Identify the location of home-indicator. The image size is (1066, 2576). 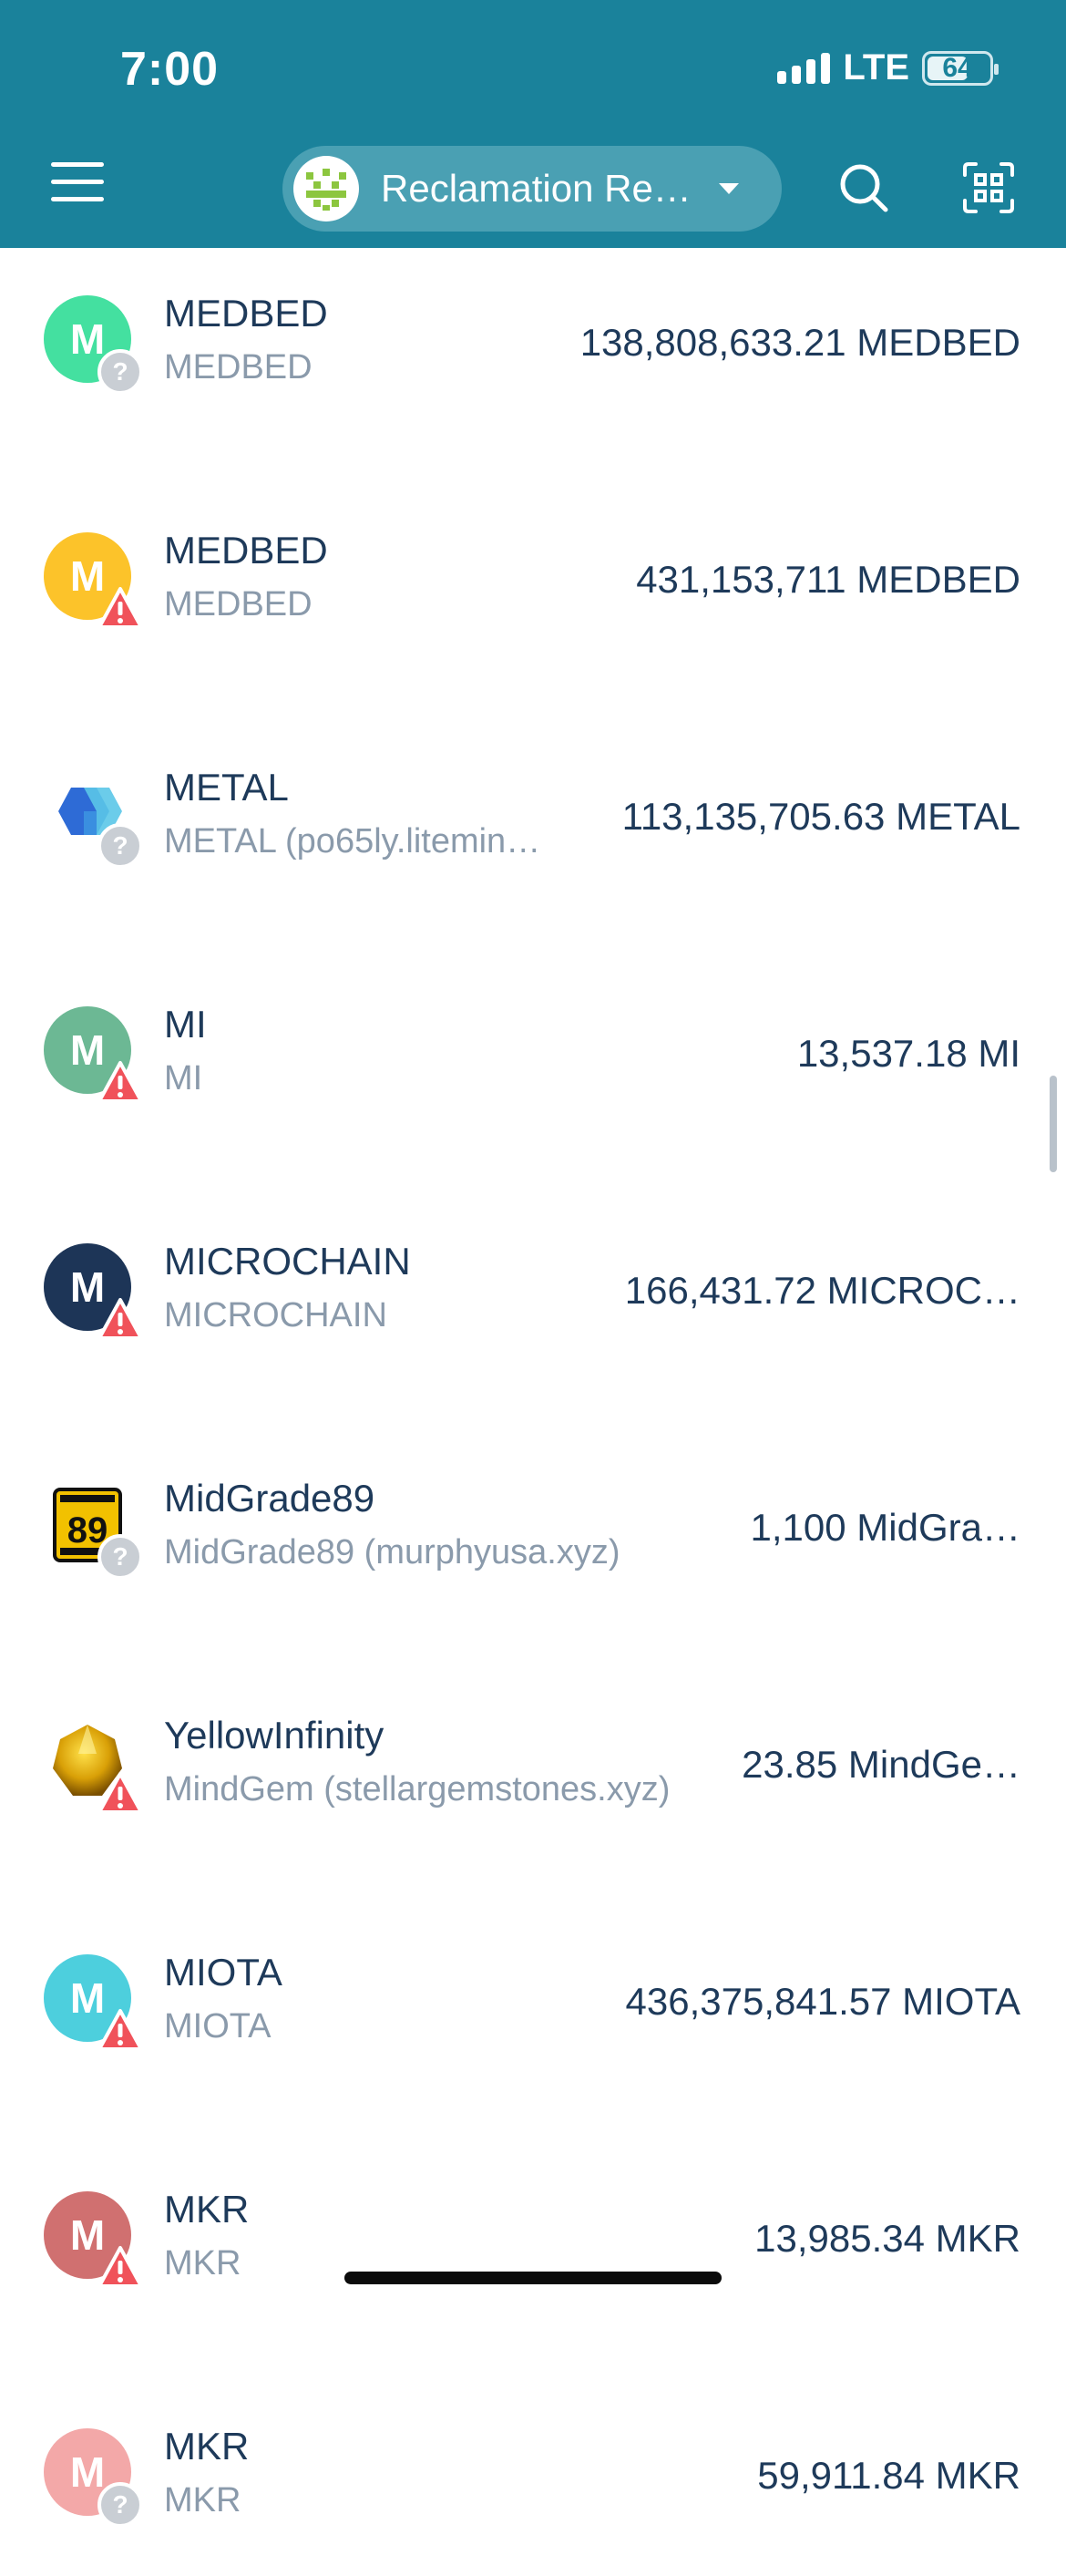
(533, 2278).